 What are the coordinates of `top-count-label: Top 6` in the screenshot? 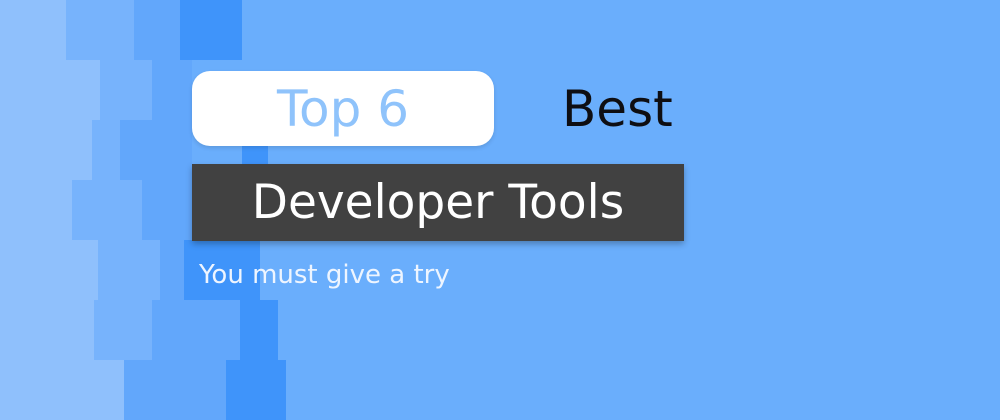 It's located at (343, 108).